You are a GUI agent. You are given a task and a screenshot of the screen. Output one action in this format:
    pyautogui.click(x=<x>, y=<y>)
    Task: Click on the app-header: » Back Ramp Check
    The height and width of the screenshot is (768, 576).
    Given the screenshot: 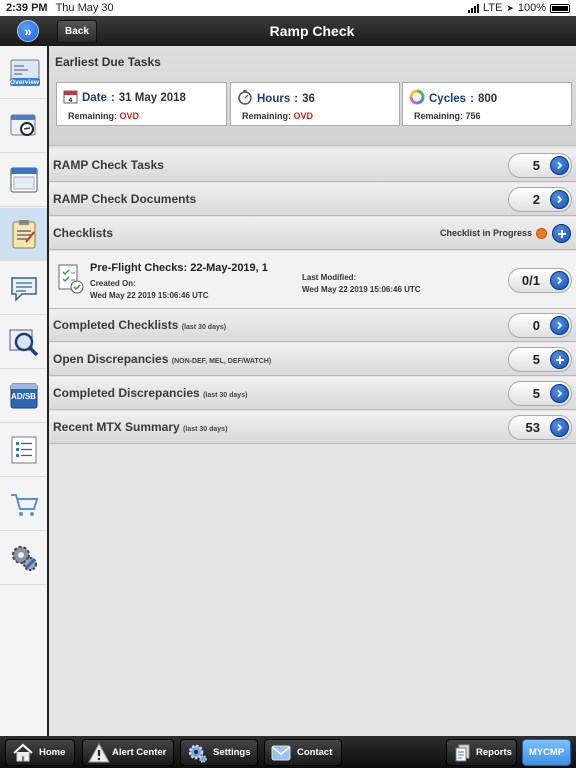 What is the action you would take?
    pyautogui.click(x=288, y=31)
    